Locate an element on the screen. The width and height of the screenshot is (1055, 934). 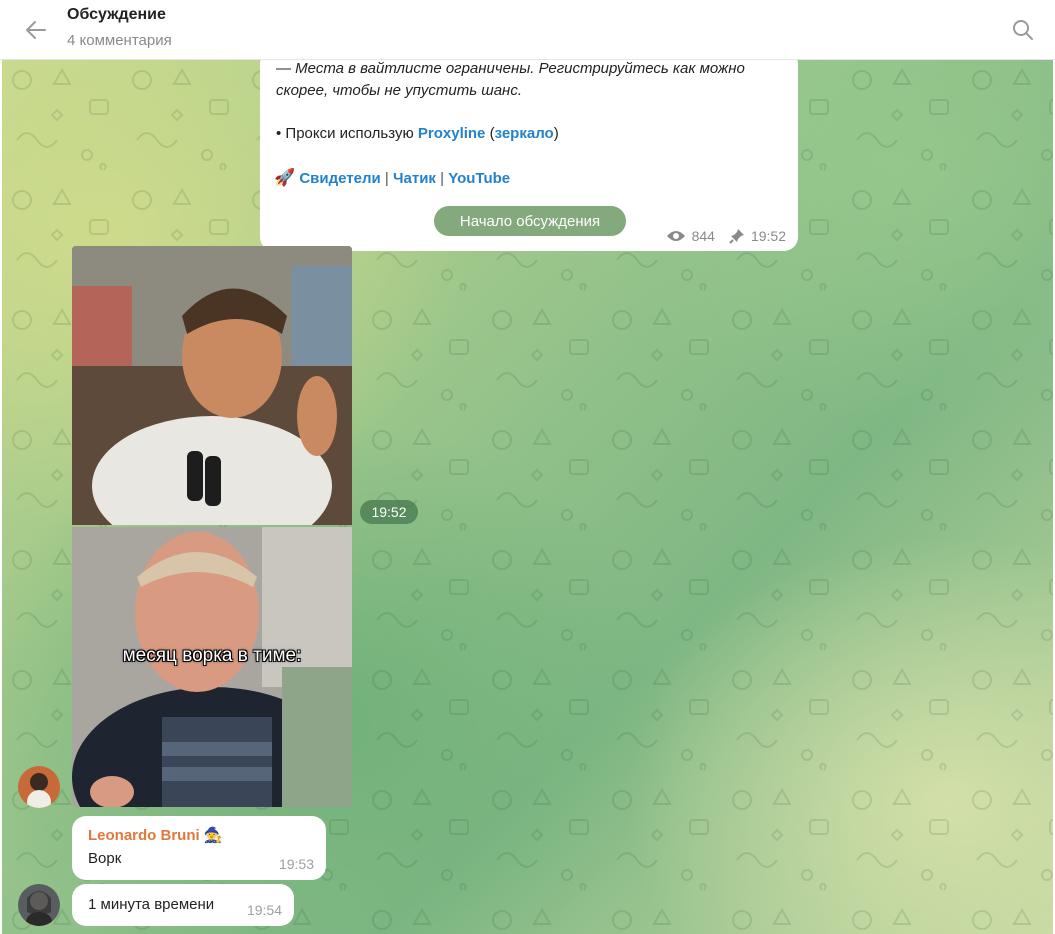
mirror-paren-close: ) is located at coordinates (556, 133).